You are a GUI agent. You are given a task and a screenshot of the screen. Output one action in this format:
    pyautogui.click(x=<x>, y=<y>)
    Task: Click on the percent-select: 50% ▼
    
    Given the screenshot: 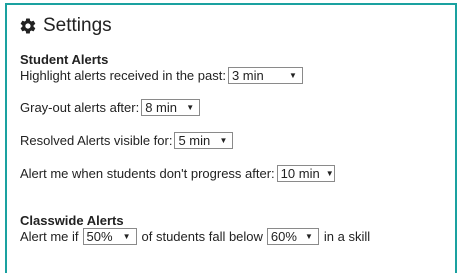 What is the action you would take?
    pyautogui.click(x=109, y=236)
    